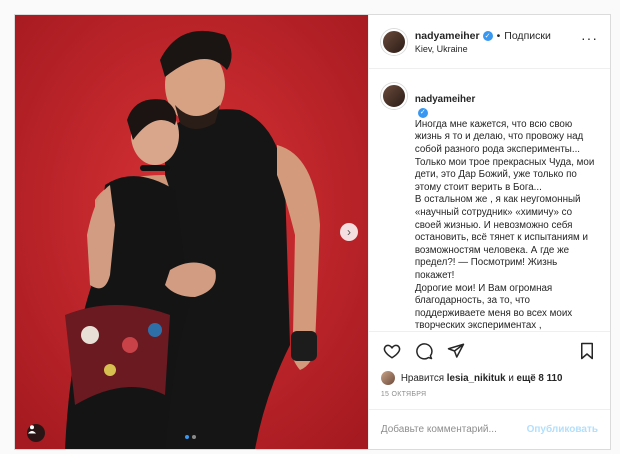  What do you see at coordinates (32, 429) in the screenshot?
I see `user-tag-icon` at bounding box center [32, 429].